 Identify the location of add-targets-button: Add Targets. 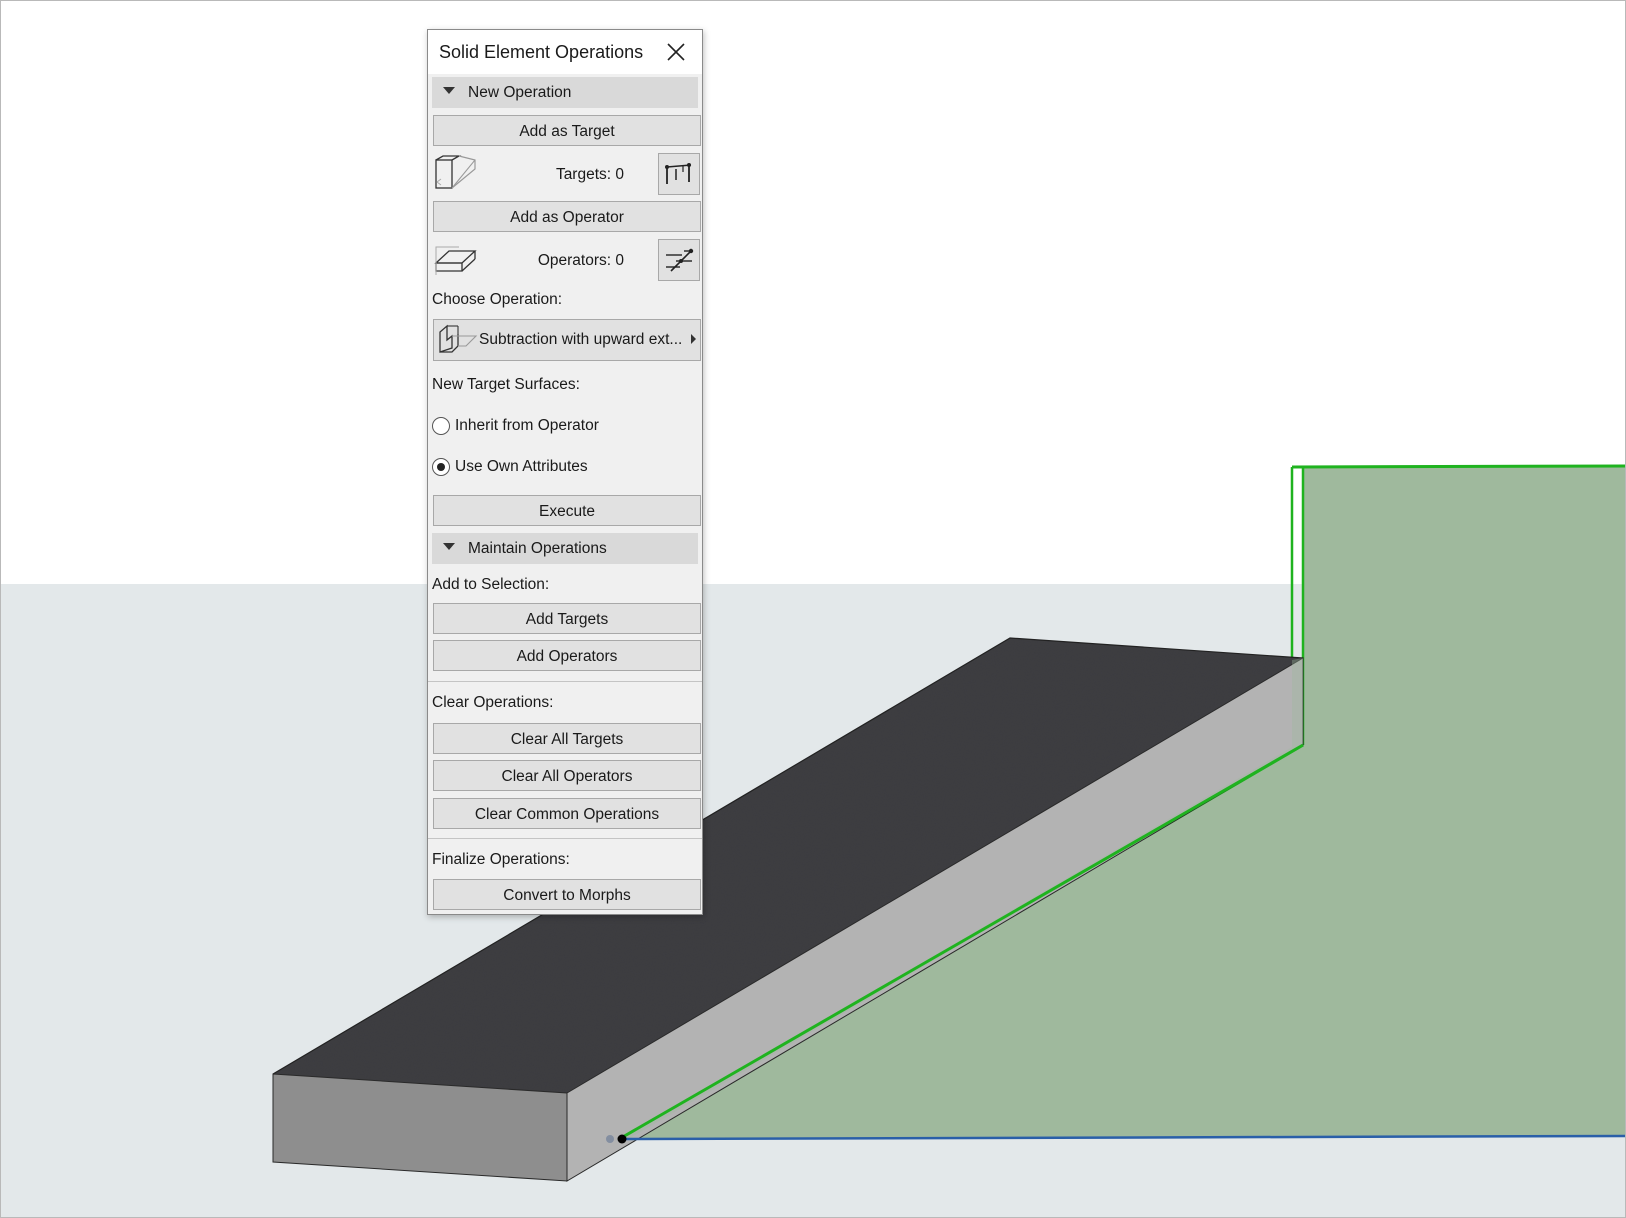
(567, 618).